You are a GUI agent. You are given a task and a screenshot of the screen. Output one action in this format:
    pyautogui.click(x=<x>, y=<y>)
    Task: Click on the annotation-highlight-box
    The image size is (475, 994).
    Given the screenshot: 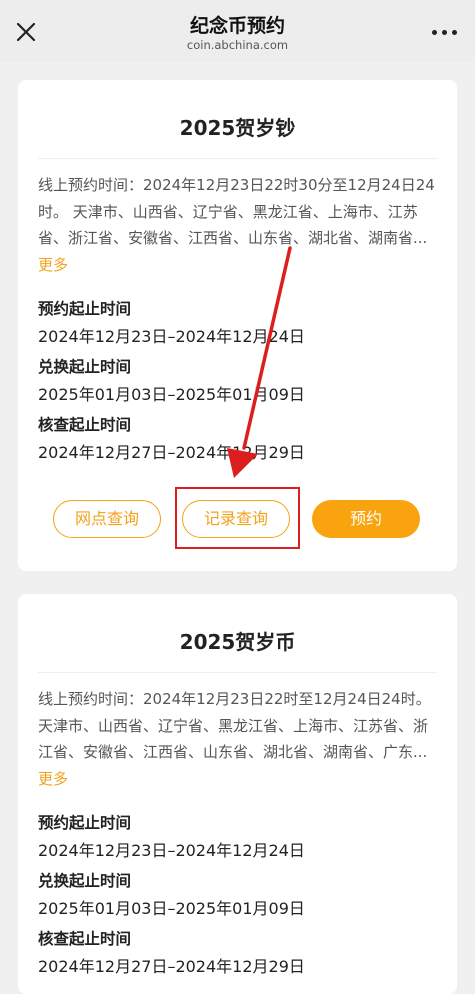 What is the action you would take?
    pyautogui.click(x=237, y=518)
    